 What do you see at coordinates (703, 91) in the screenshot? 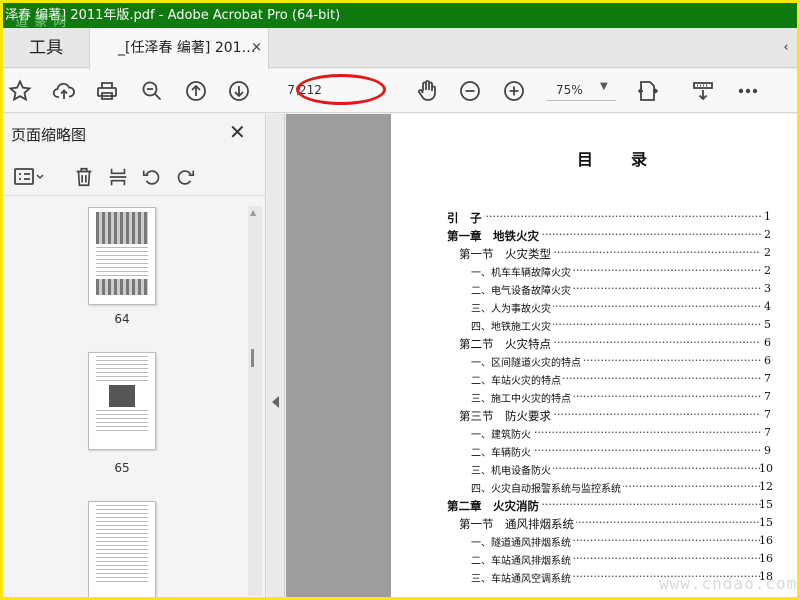
I see `scroll-mode-icon` at bounding box center [703, 91].